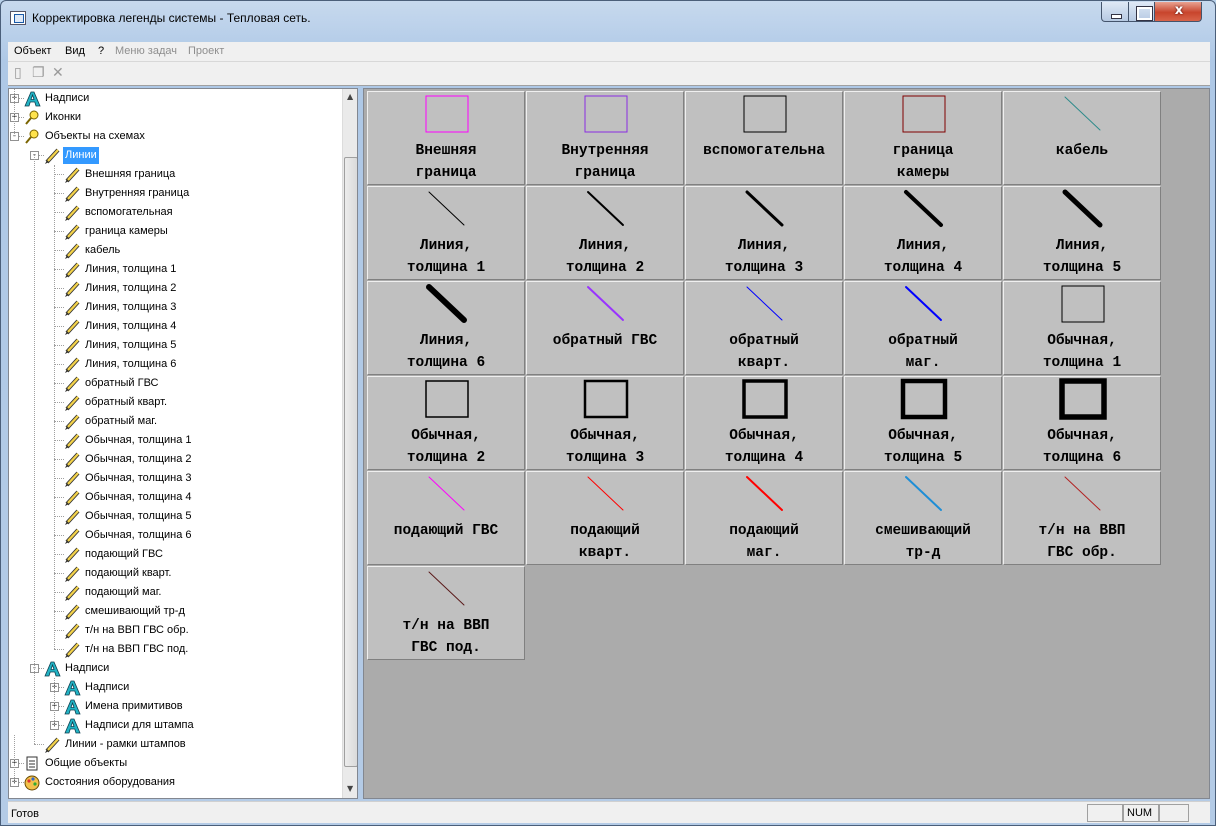 The image size is (1216, 826). What do you see at coordinates (350, 788) in the screenshot?
I see `scroll-down-icon: ▼` at bounding box center [350, 788].